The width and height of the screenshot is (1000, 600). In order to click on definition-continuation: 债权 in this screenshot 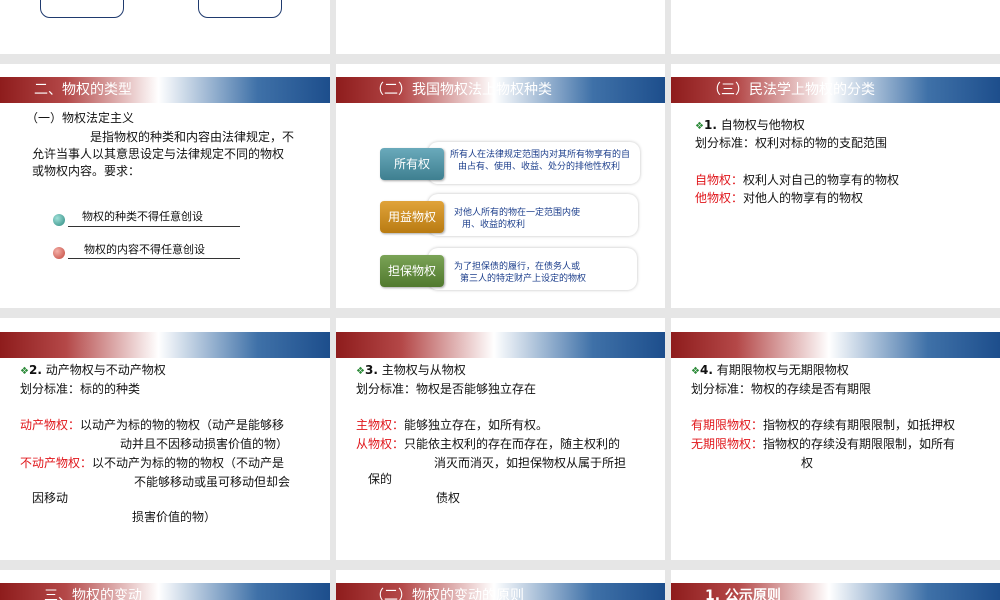, I will do `click(448, 498)`.